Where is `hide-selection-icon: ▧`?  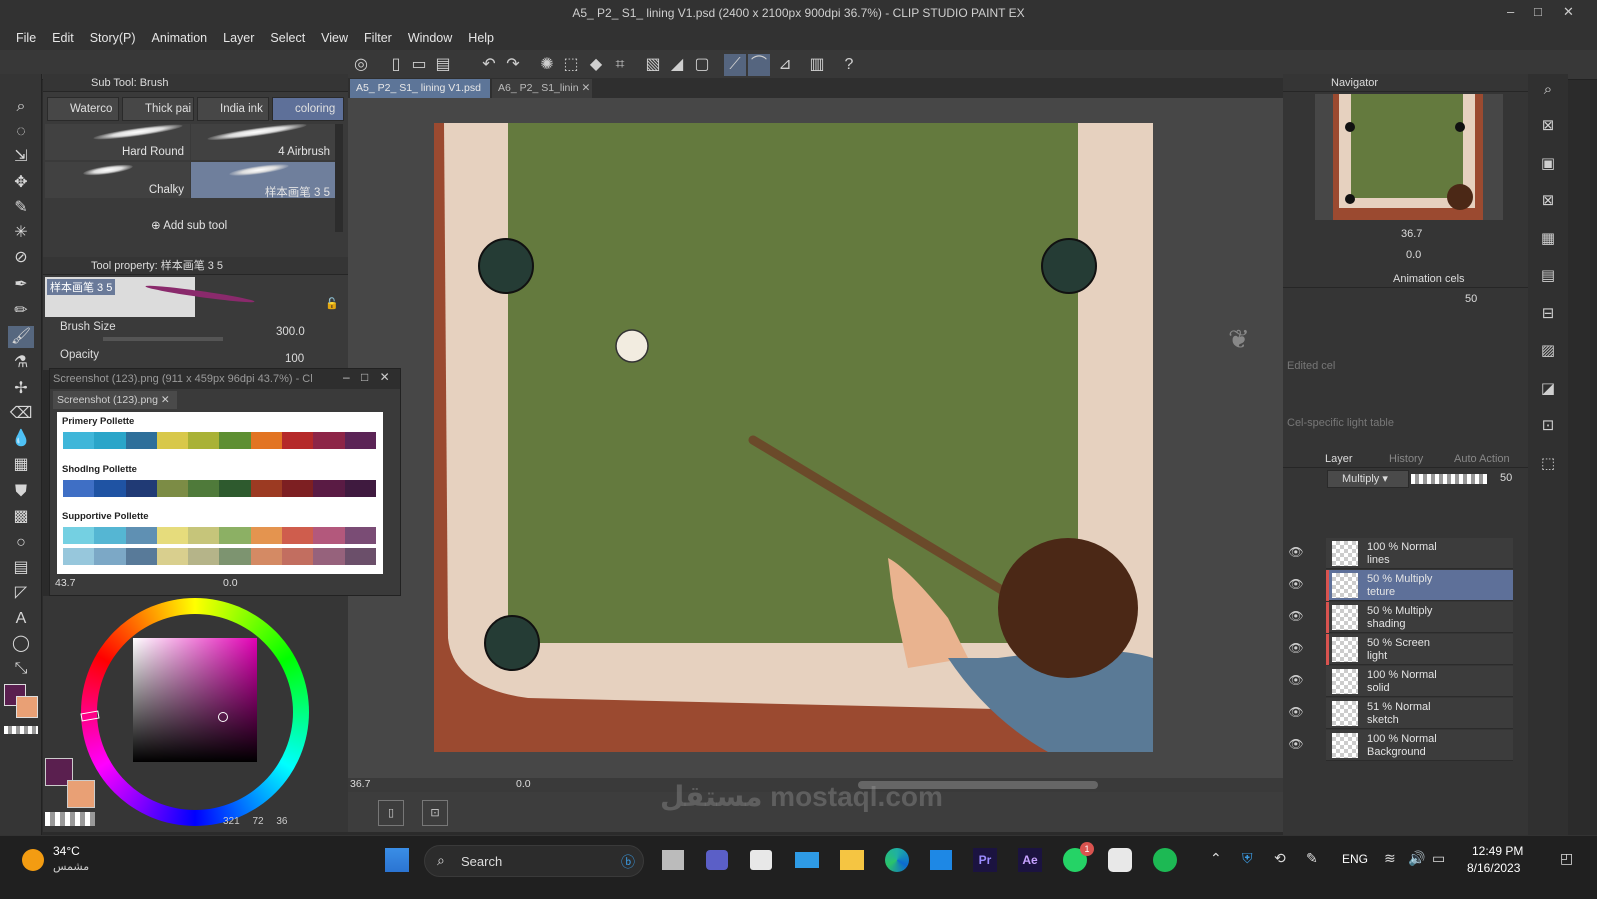 hide-selection-icon: ▧ is located at coordinates (653, 65).